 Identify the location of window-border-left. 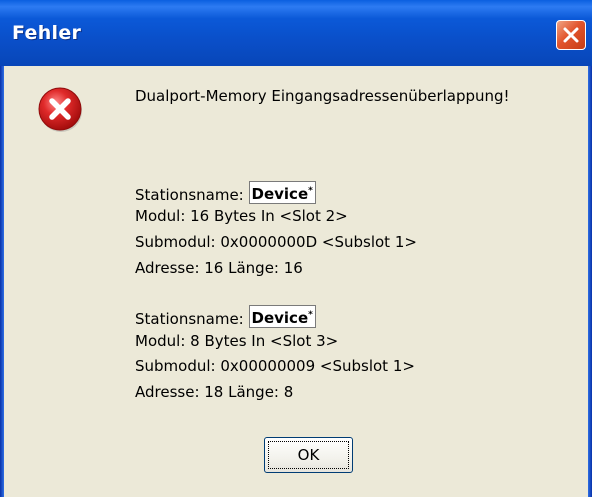
(2, 281).